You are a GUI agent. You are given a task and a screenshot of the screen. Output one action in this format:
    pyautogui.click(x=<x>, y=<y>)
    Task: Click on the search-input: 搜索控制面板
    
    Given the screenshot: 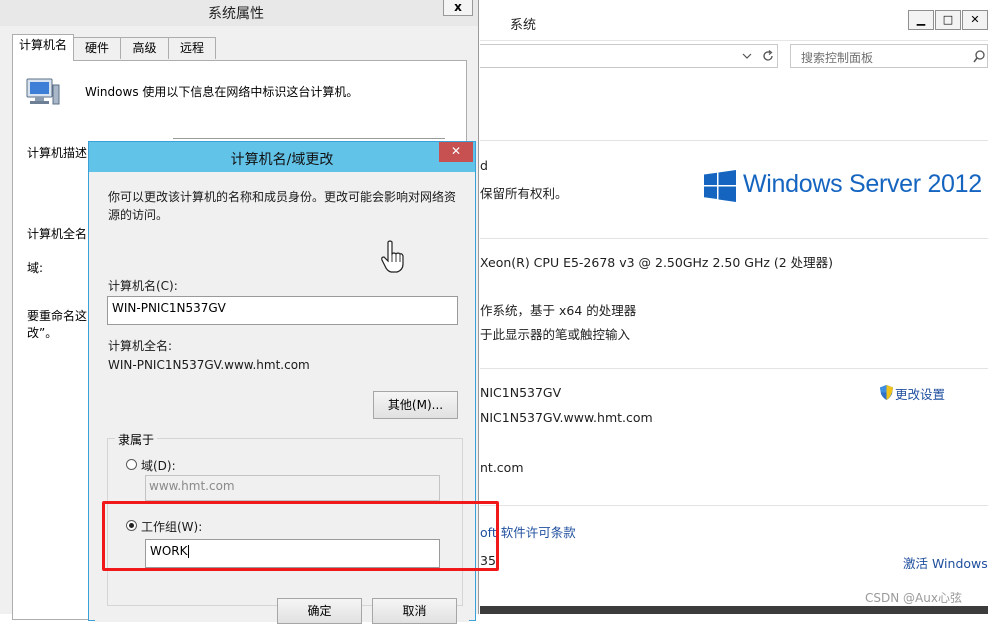 What is the action you would take?
    pyautogui.click(x=837, y=57)
    